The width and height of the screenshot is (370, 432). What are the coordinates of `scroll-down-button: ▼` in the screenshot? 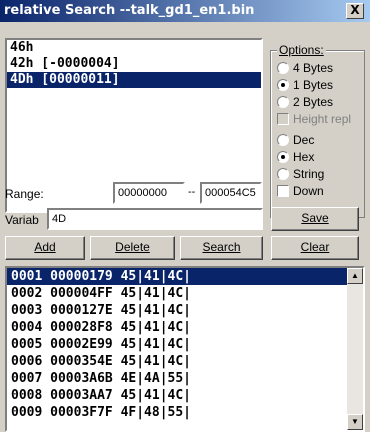 It's located at (355, 422).